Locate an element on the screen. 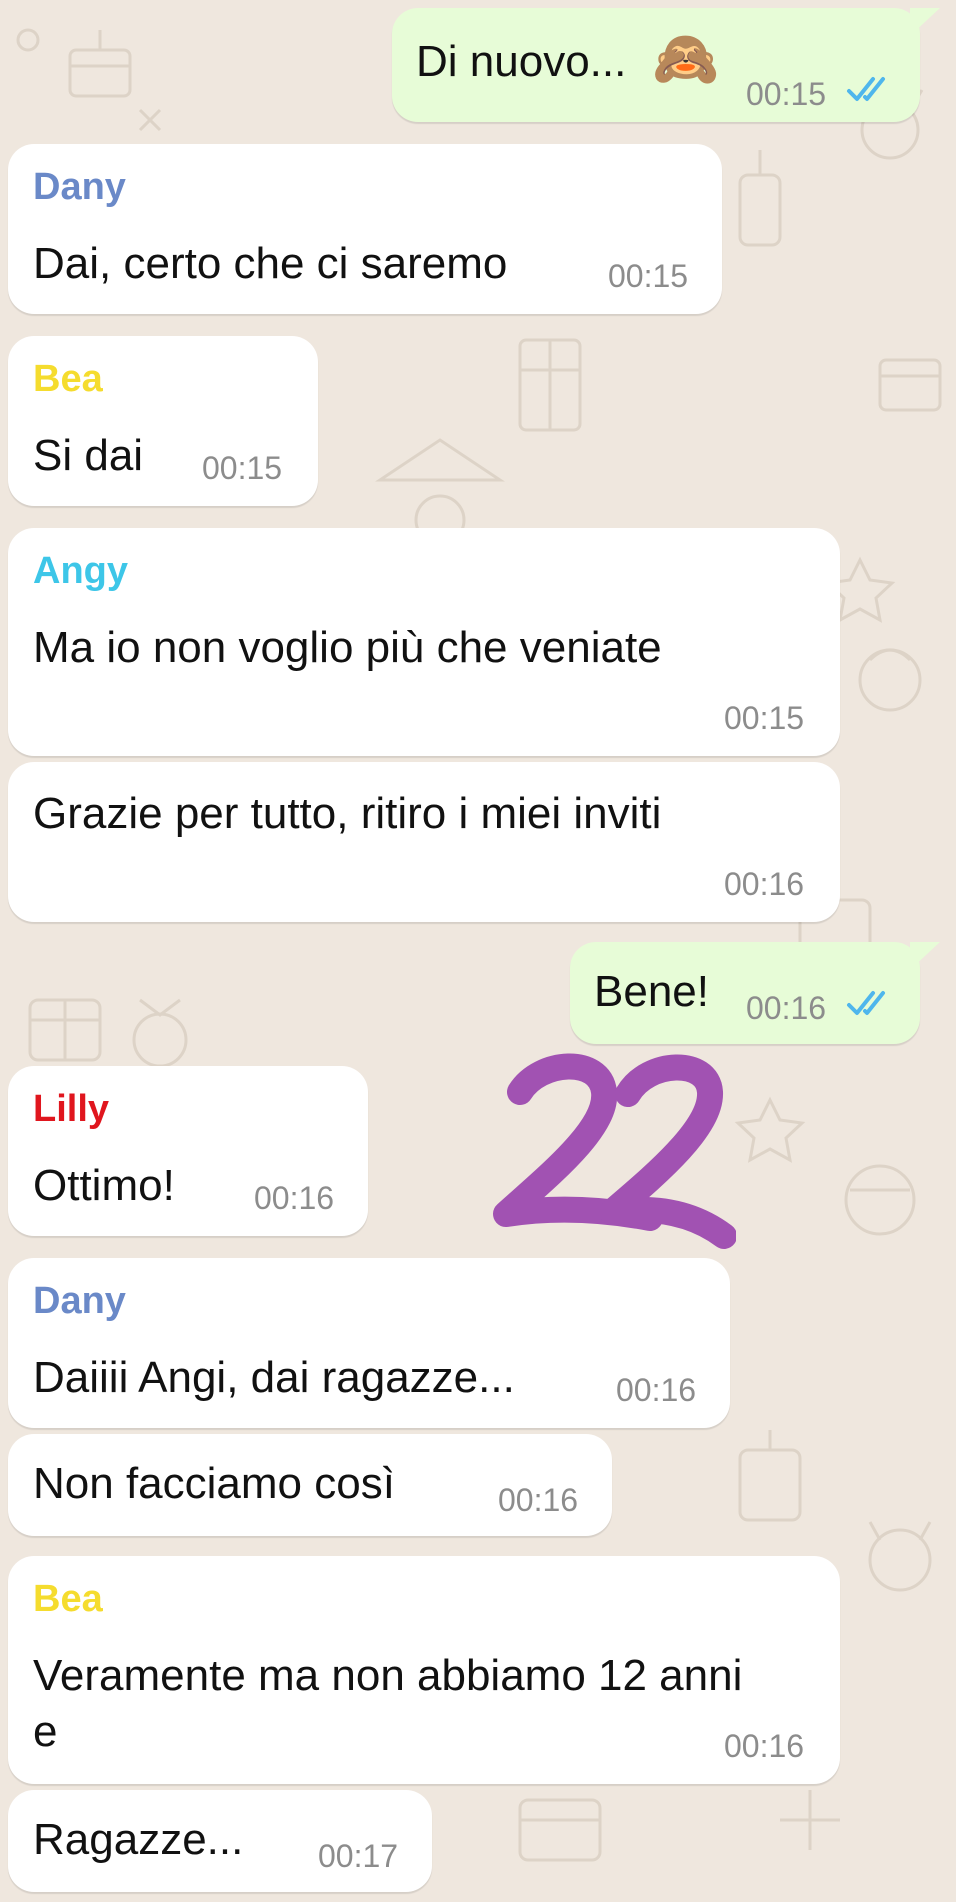 This screenshot has width=956, height=1902. message-bubble-incoming: Non facciamo così 00:16 is located at coordinates (310, 1485).